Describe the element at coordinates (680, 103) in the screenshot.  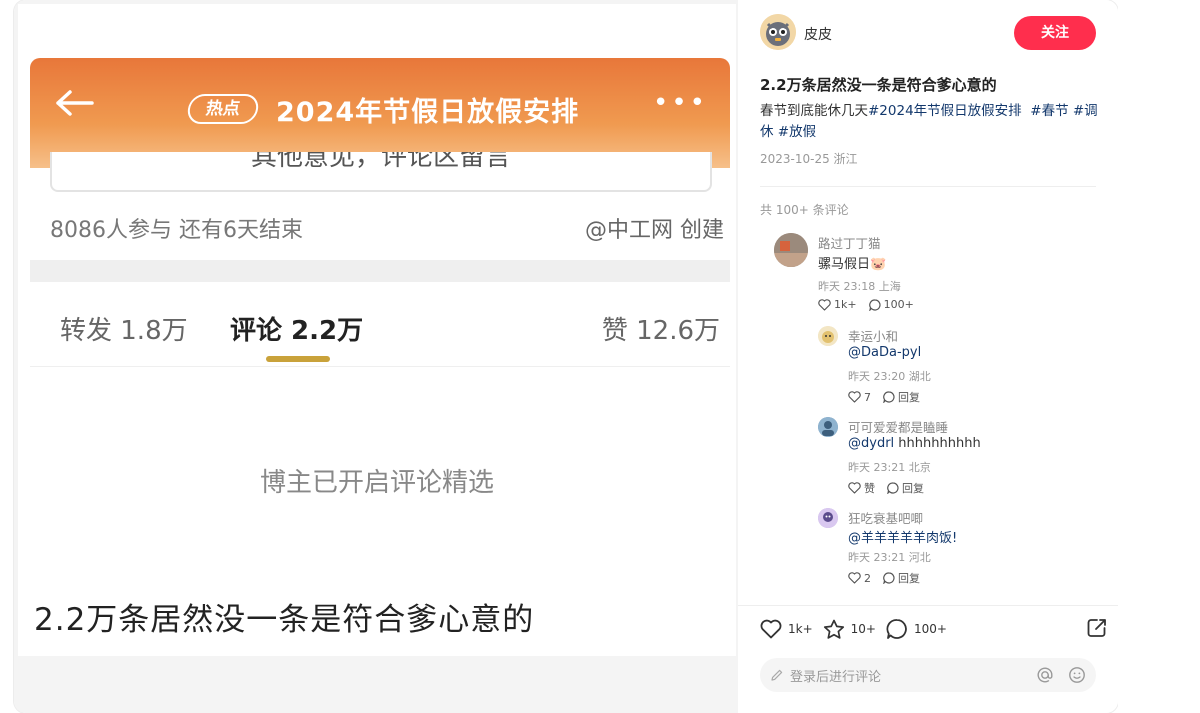
I see `more-dots-icon: •••` at that location.